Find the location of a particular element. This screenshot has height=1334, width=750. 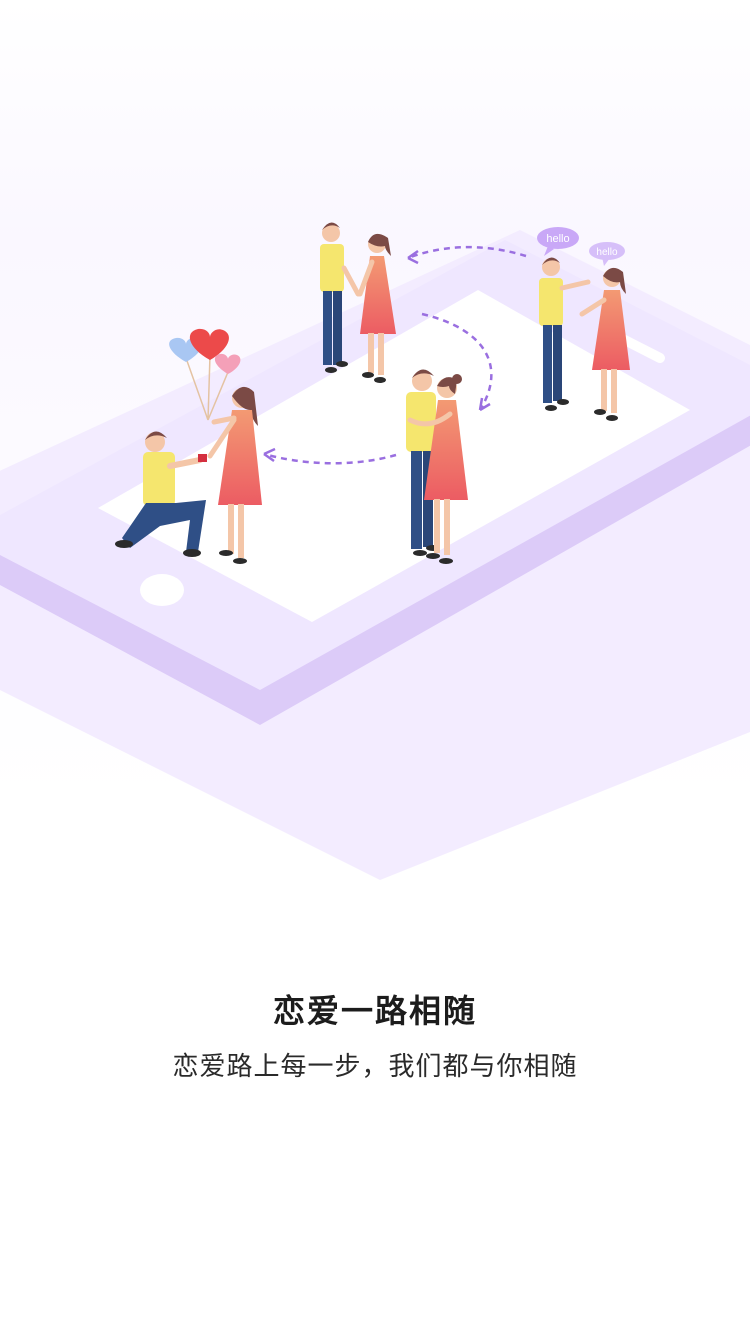

onboarding-subtitle: 恋爱路上每一步，我们都与你相随 is located at coordinates (375, 1067).